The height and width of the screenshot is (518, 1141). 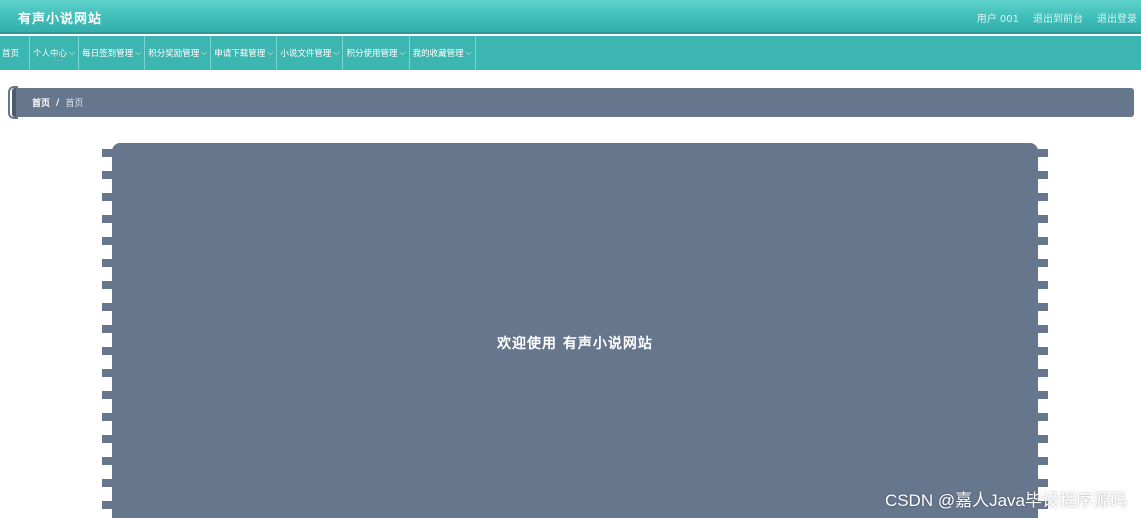 What do you see at coordinates (108, 54) in the screenshot?
I see `nav-item-label: 每日签到管理` at bounding box center [108, 54].